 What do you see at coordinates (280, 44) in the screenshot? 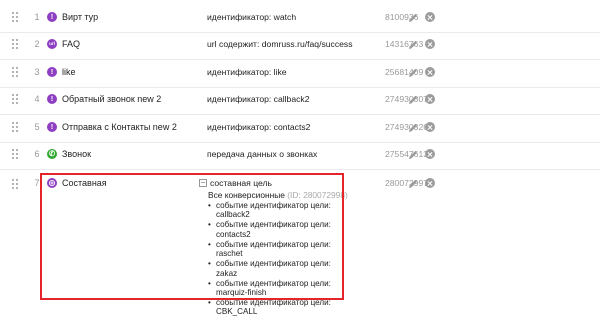
I see `goal-condition: url содержит: domruss.ru/faq/success` at bounding box center [280, 44].